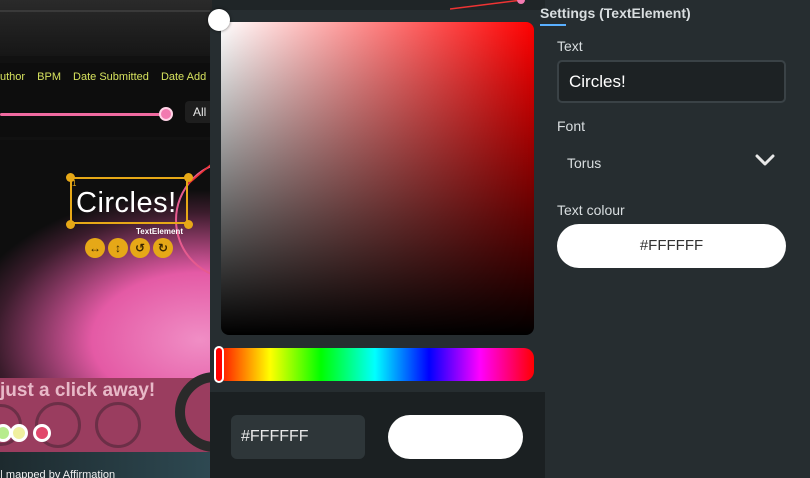 This screenshot has height=478, width=810. What do you see at coordinates (159, 231) in the screenshot?
I see `element-type-tag: TextElement` at bounding box center [159, 231].